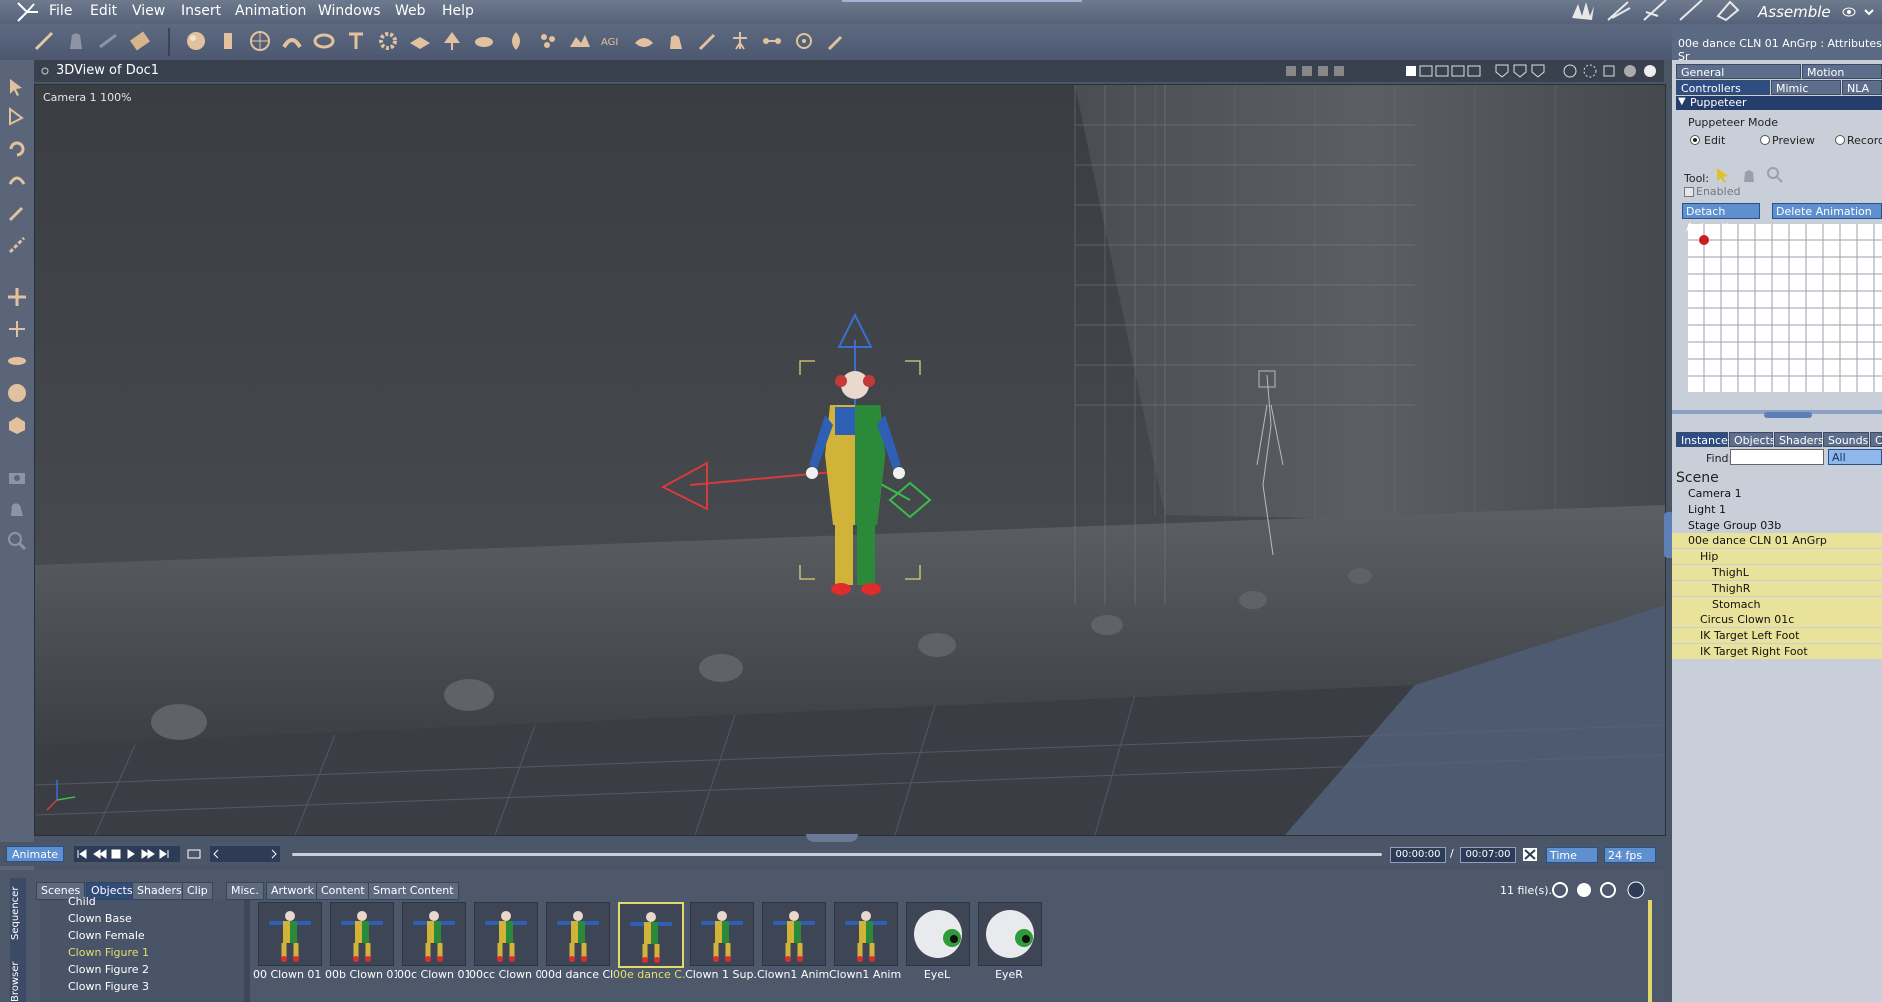 The image size is (1882, 1002). Describe the element at coordinates (580, 41) in the screenshot. I see `terrain-icon` at that location.